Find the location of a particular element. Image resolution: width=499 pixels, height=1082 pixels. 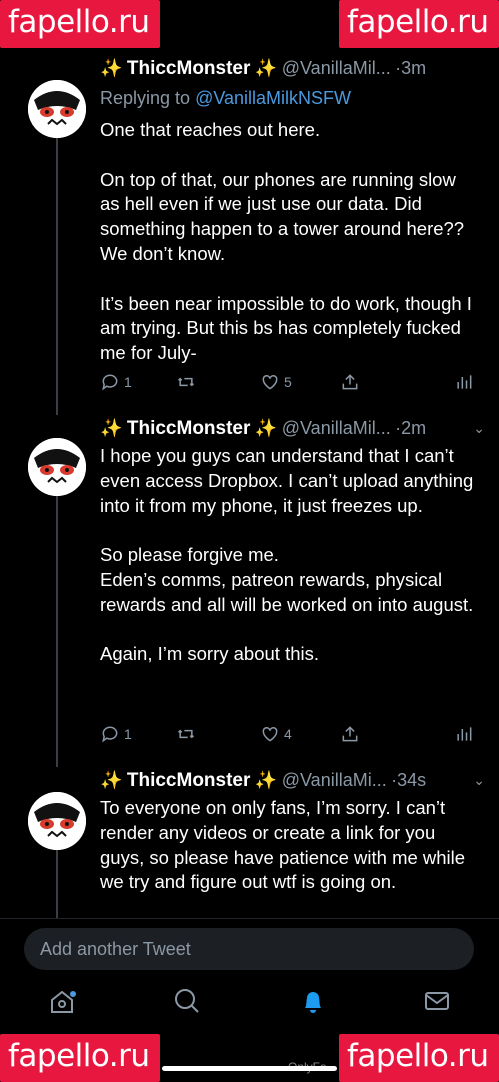

tab-messages is located at coordinates (437, 1001).